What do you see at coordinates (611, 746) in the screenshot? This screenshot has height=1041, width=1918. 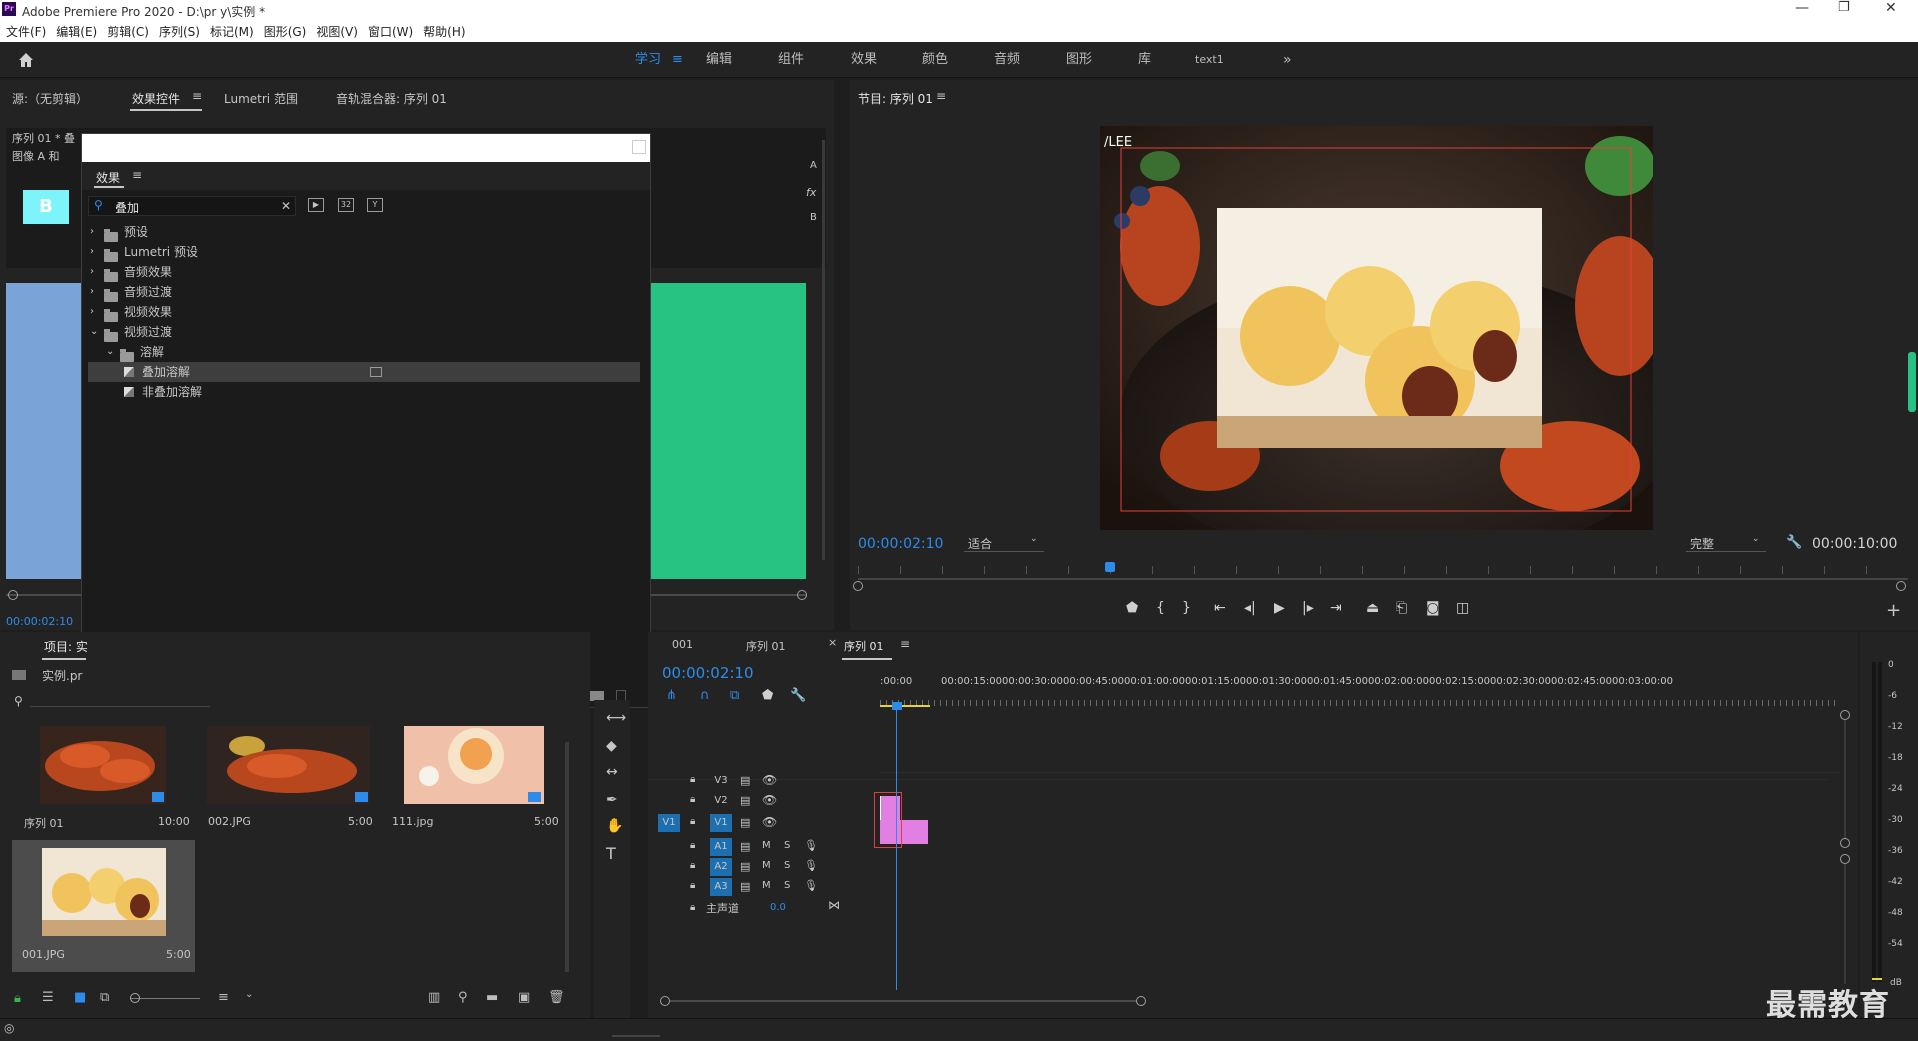 I see `razor-tool-icon: ◆` at bounding box center [611, 746].